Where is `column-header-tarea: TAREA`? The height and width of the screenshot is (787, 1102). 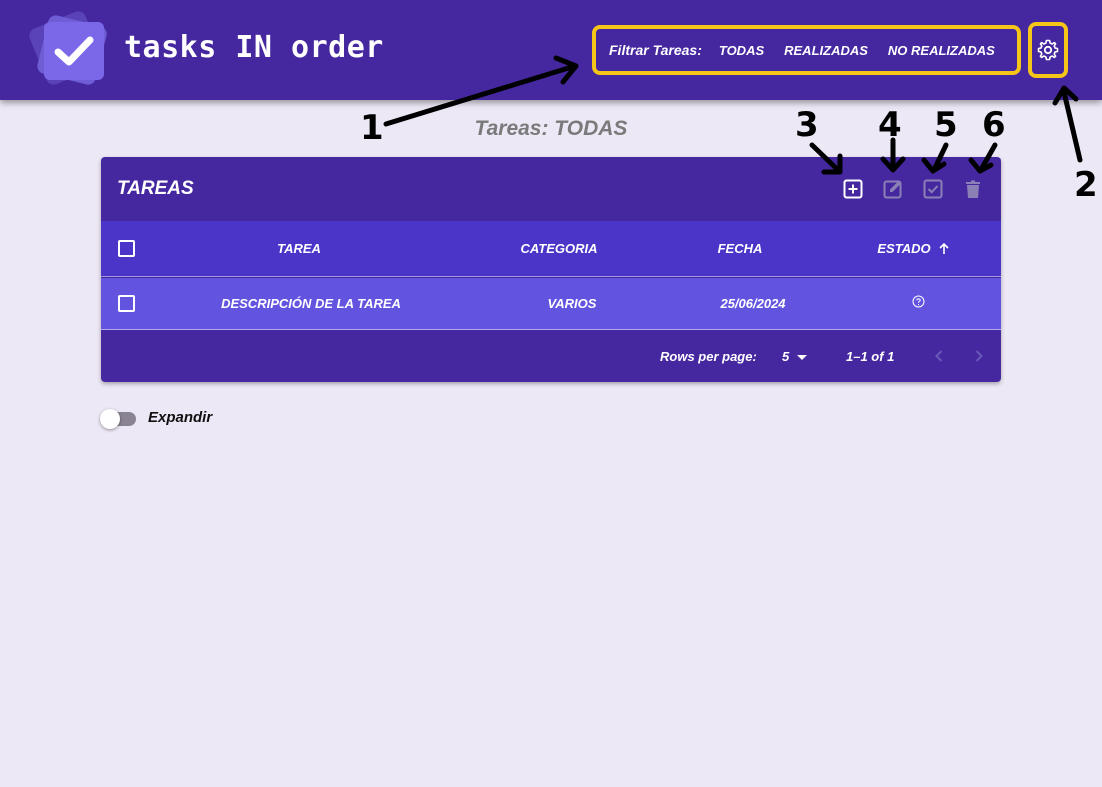 column-header-tarea: TAREA is located at coordinates (299, 248).